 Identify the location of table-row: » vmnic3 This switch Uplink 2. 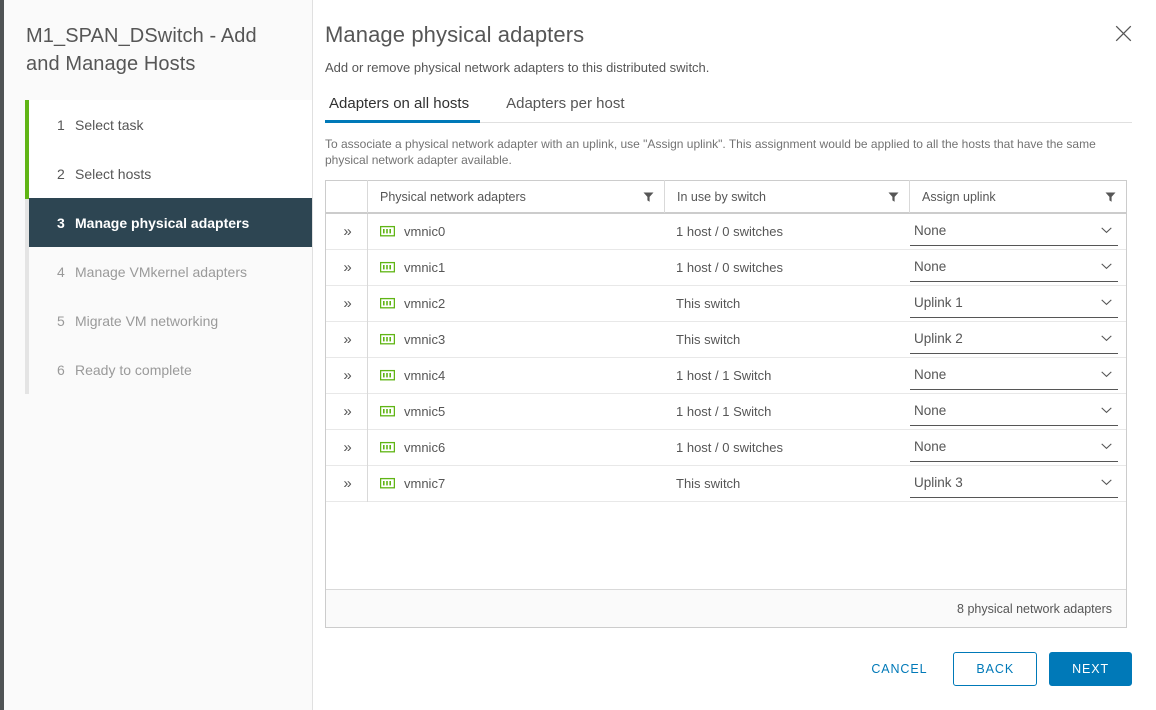
(726, 339).